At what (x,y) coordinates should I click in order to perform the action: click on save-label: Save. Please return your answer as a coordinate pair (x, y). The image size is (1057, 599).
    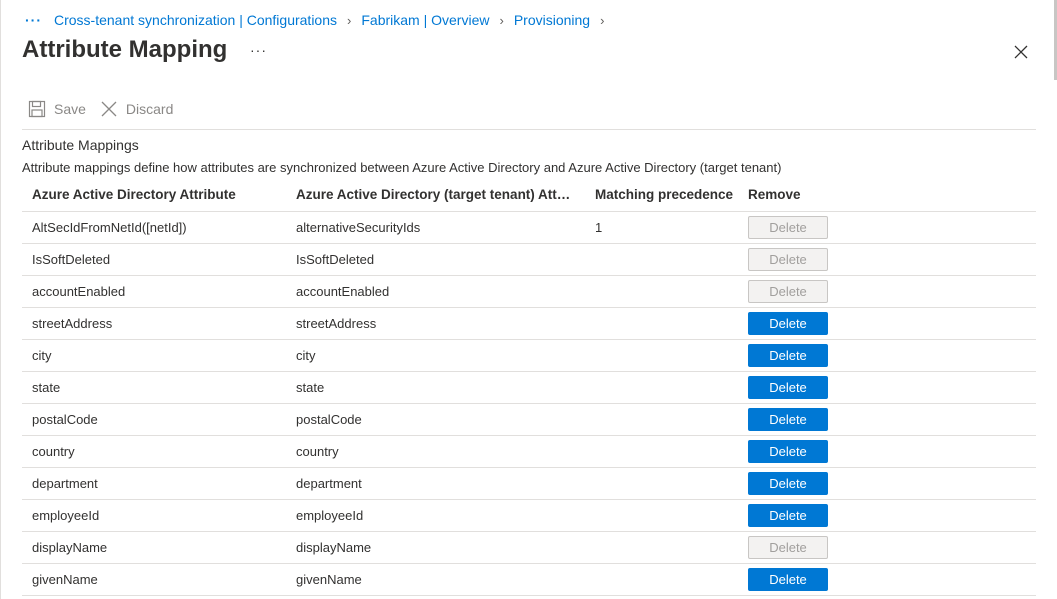
    Looking at the image, I should click on (70, 109).